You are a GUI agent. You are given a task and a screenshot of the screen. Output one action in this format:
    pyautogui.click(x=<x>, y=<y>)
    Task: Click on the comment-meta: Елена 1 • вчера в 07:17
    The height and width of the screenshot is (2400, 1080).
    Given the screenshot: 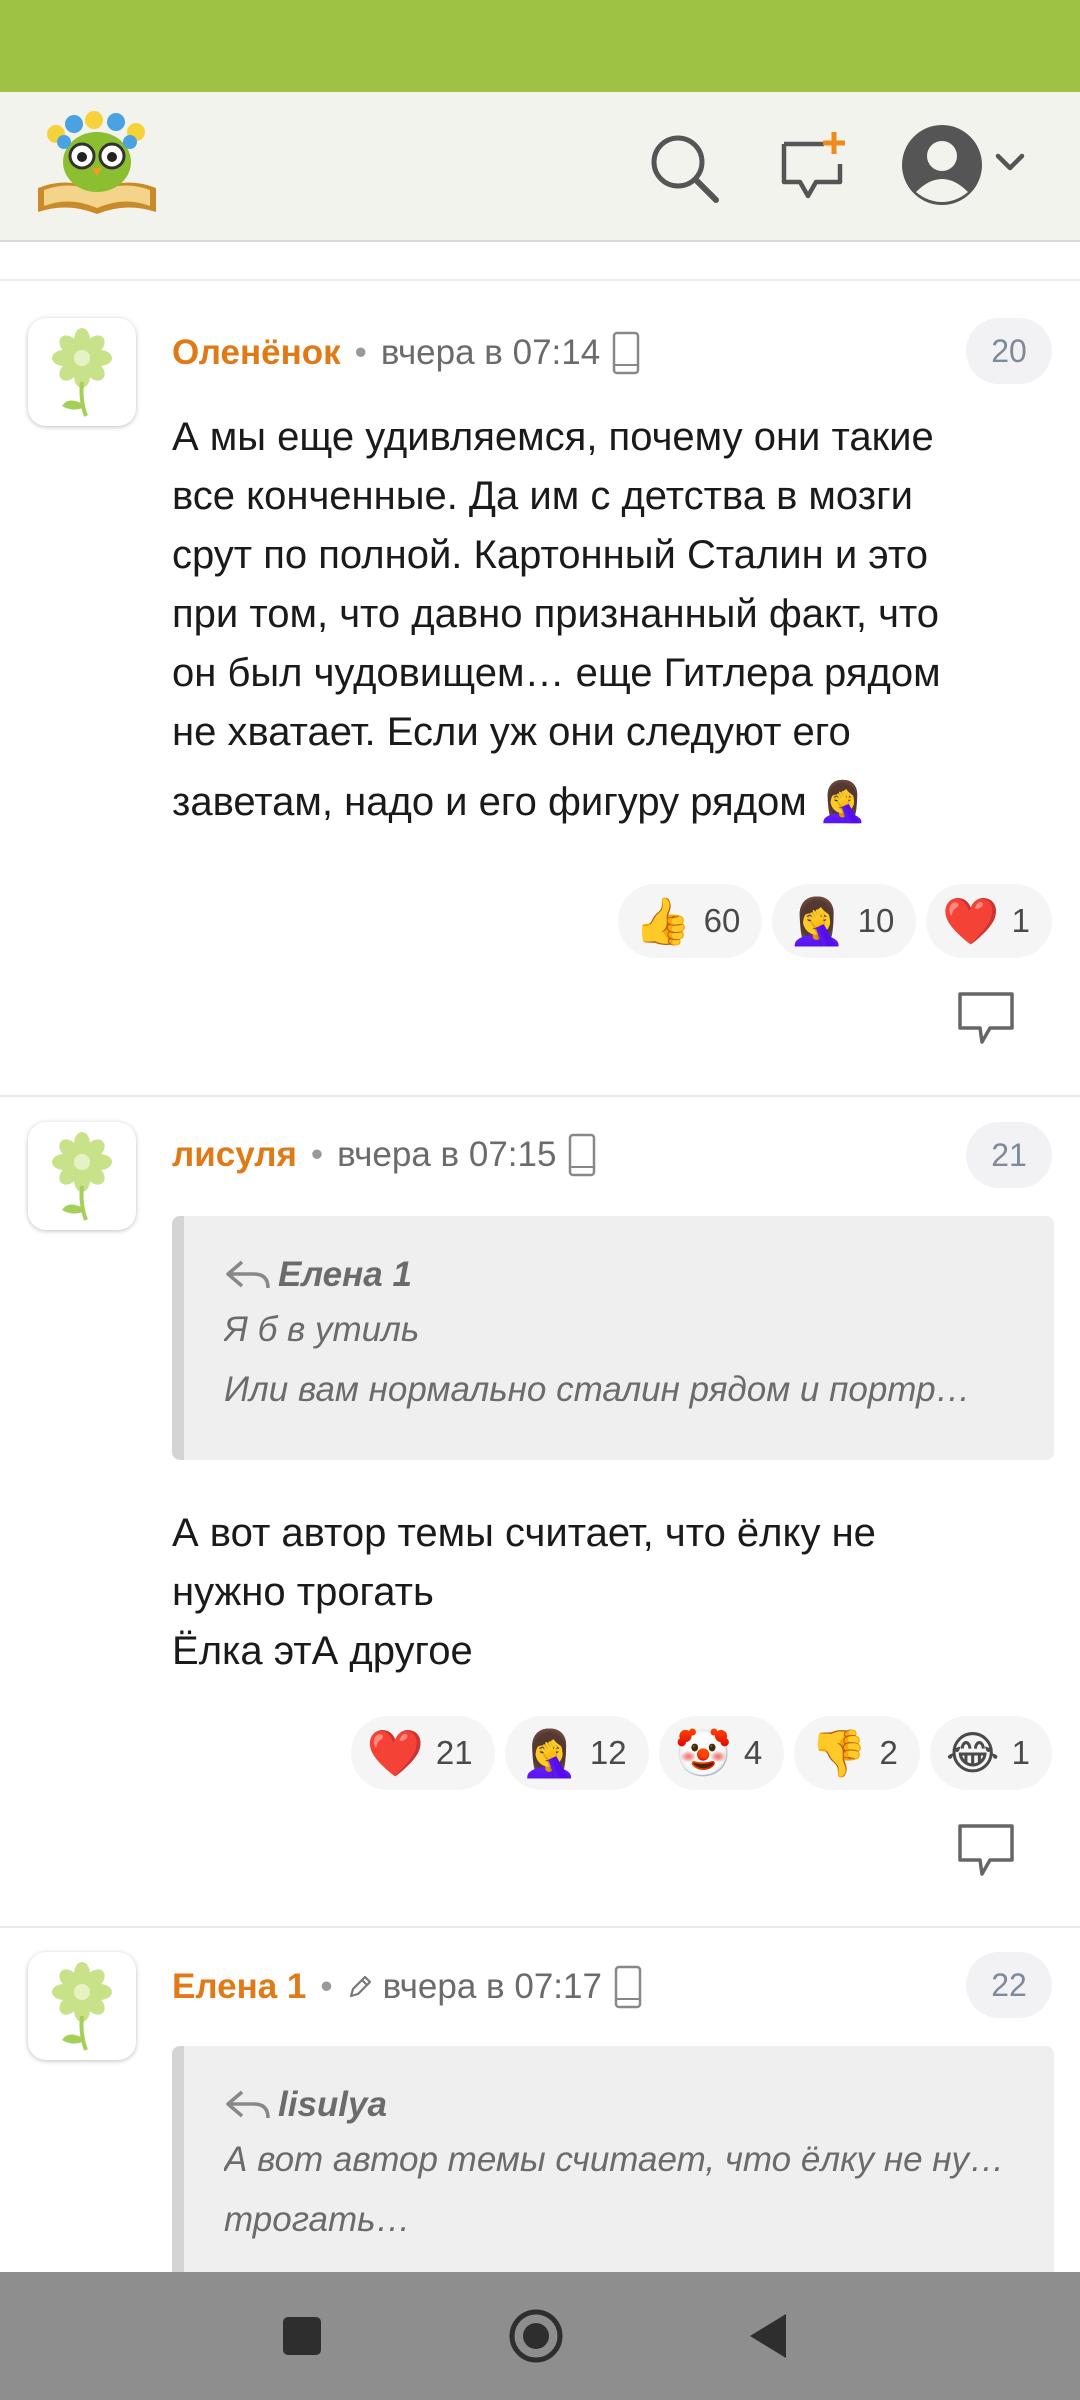 What is the action you would take?
    pyautogui.click(x=407, y=1987)
    